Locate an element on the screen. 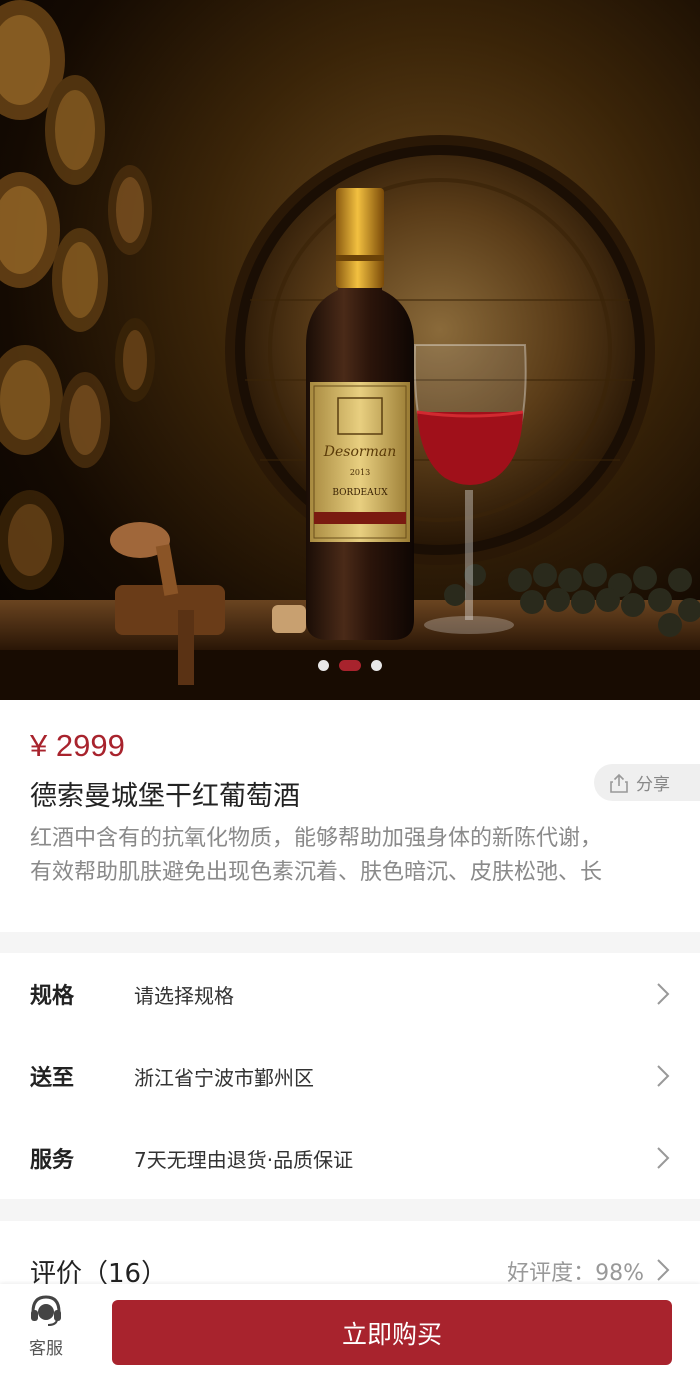  review-rate: 好评度：98% is located at coordinates (575, 1273).